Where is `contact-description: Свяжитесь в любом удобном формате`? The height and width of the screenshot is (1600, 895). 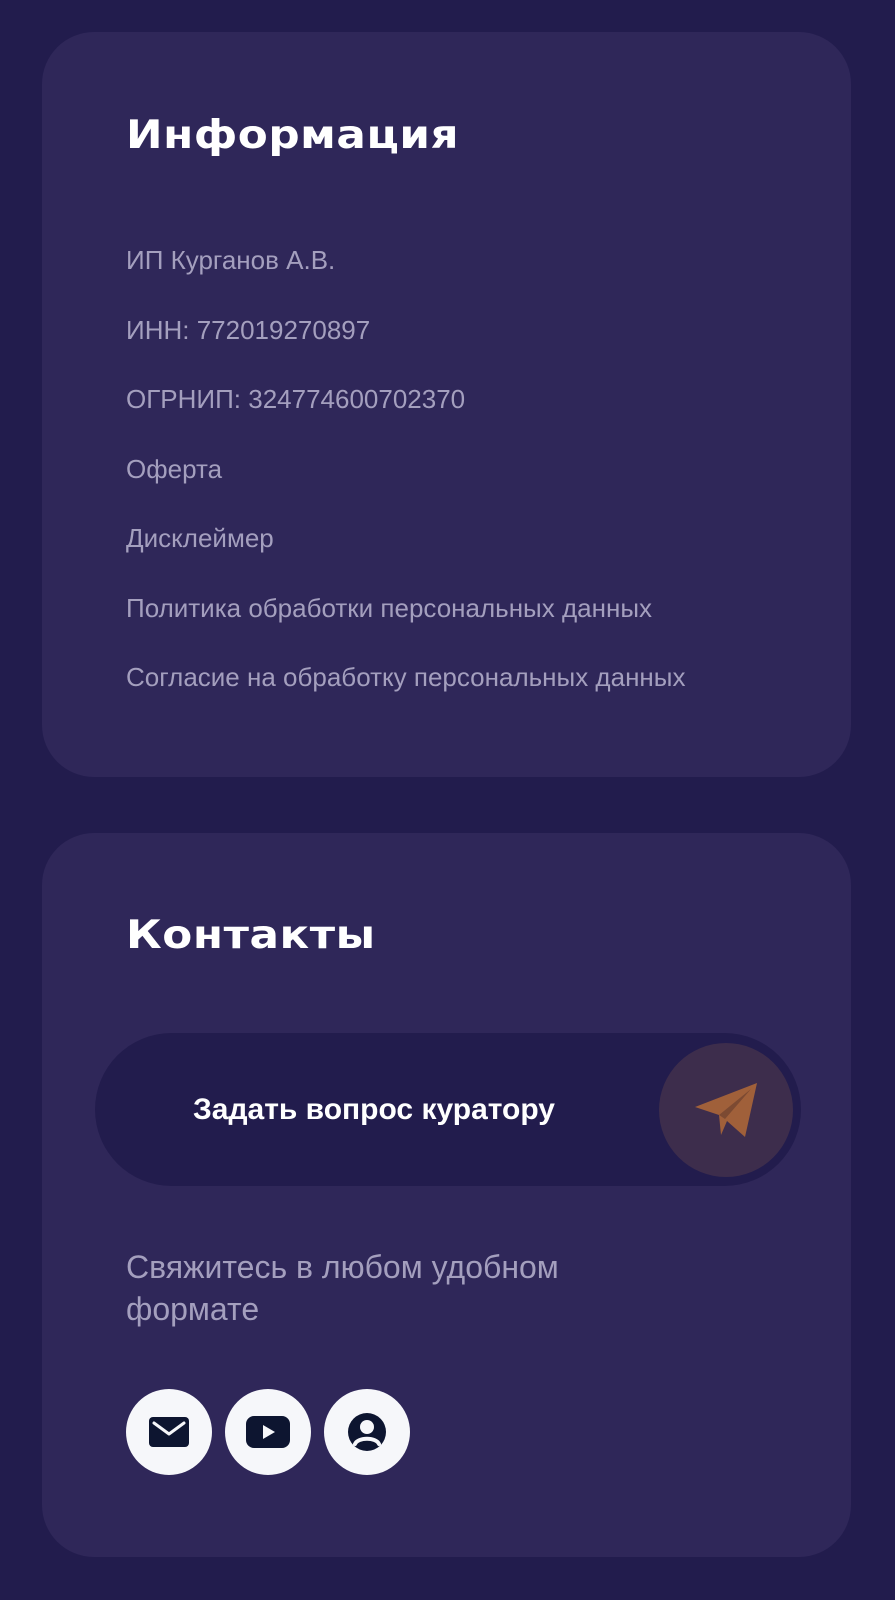
contact-description: Свяжитесь в любом удобном формате is located at coordinates (342, 1288).